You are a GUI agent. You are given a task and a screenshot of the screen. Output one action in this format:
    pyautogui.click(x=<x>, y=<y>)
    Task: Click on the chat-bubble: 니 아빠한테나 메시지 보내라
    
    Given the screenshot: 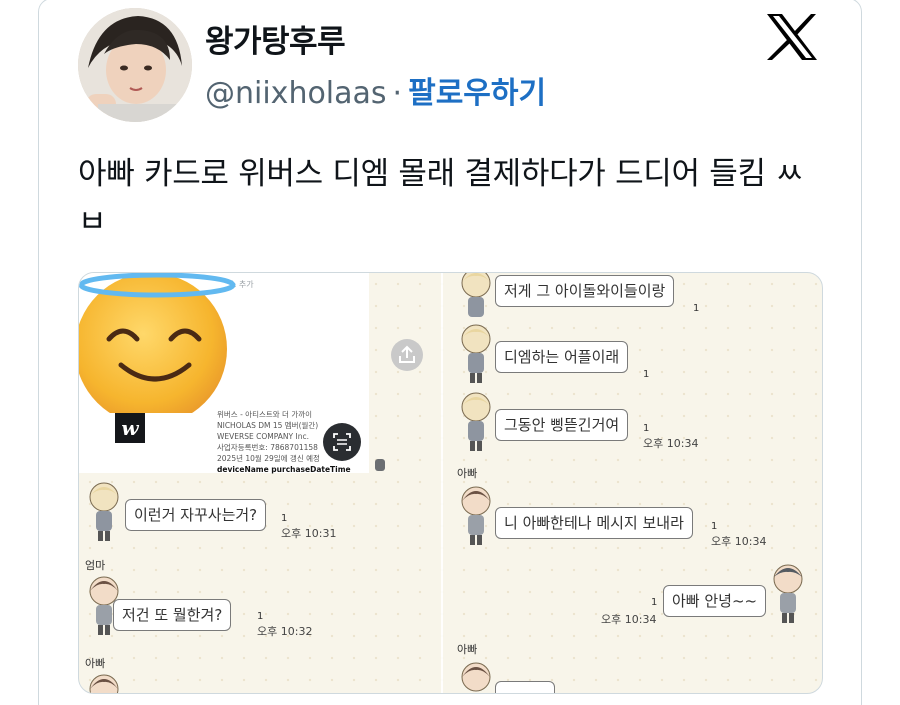 What is the action you would take?
    pyautogui.click(x=594, y=523)
    